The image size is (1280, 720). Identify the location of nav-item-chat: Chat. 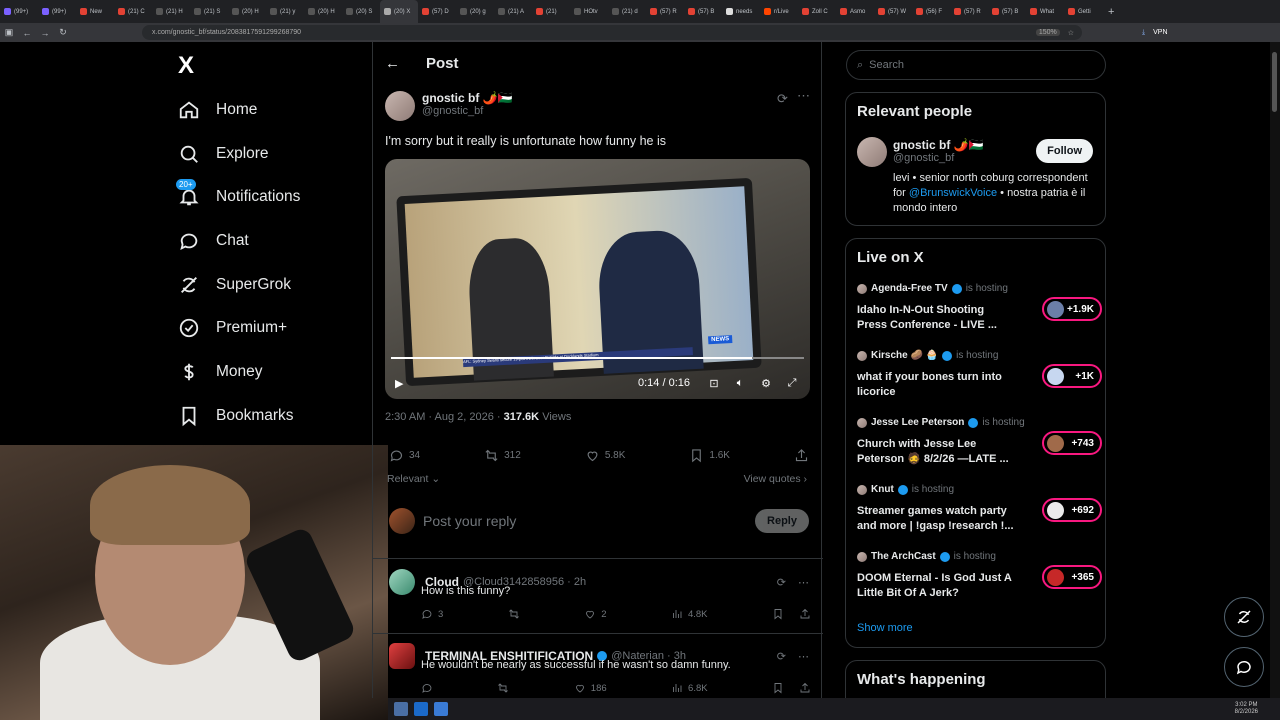
(273, 241).